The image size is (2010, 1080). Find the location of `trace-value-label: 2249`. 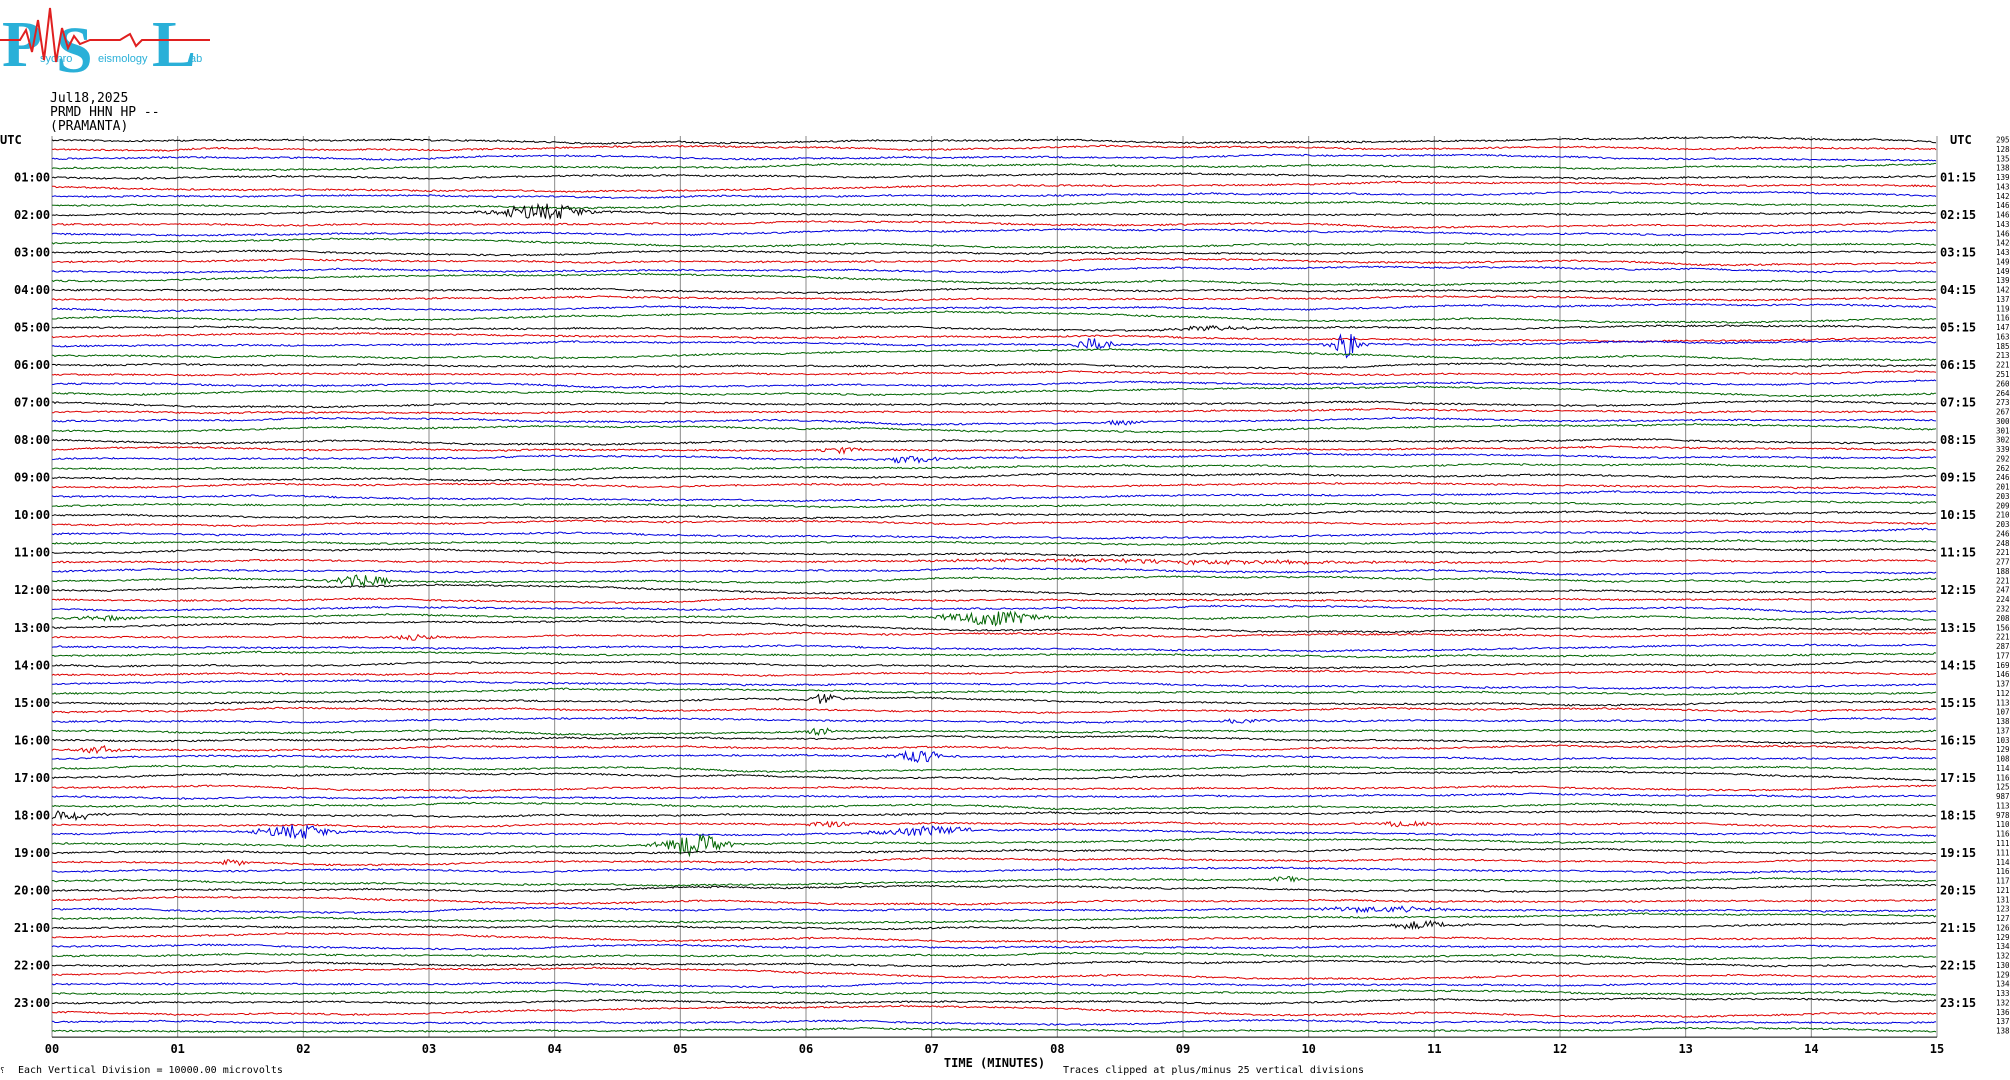

trace-value-label: 2249 is located at coordinates (2003, 599).